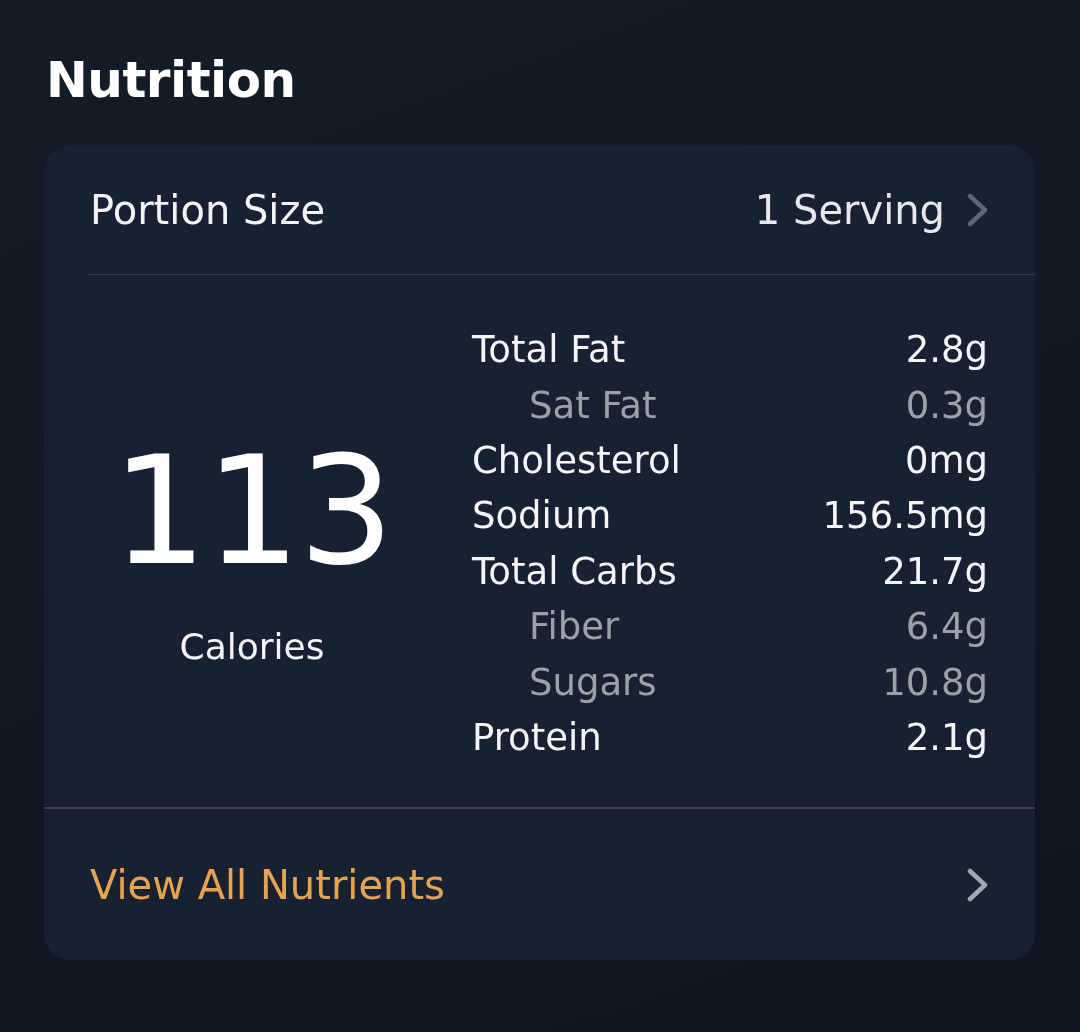 Image resolution: width=1080 pixels, height=1032 pixels. Describe the element at coordinates (537, 737) in the screenshot. I see `nutrient-name: Protein` at that location.